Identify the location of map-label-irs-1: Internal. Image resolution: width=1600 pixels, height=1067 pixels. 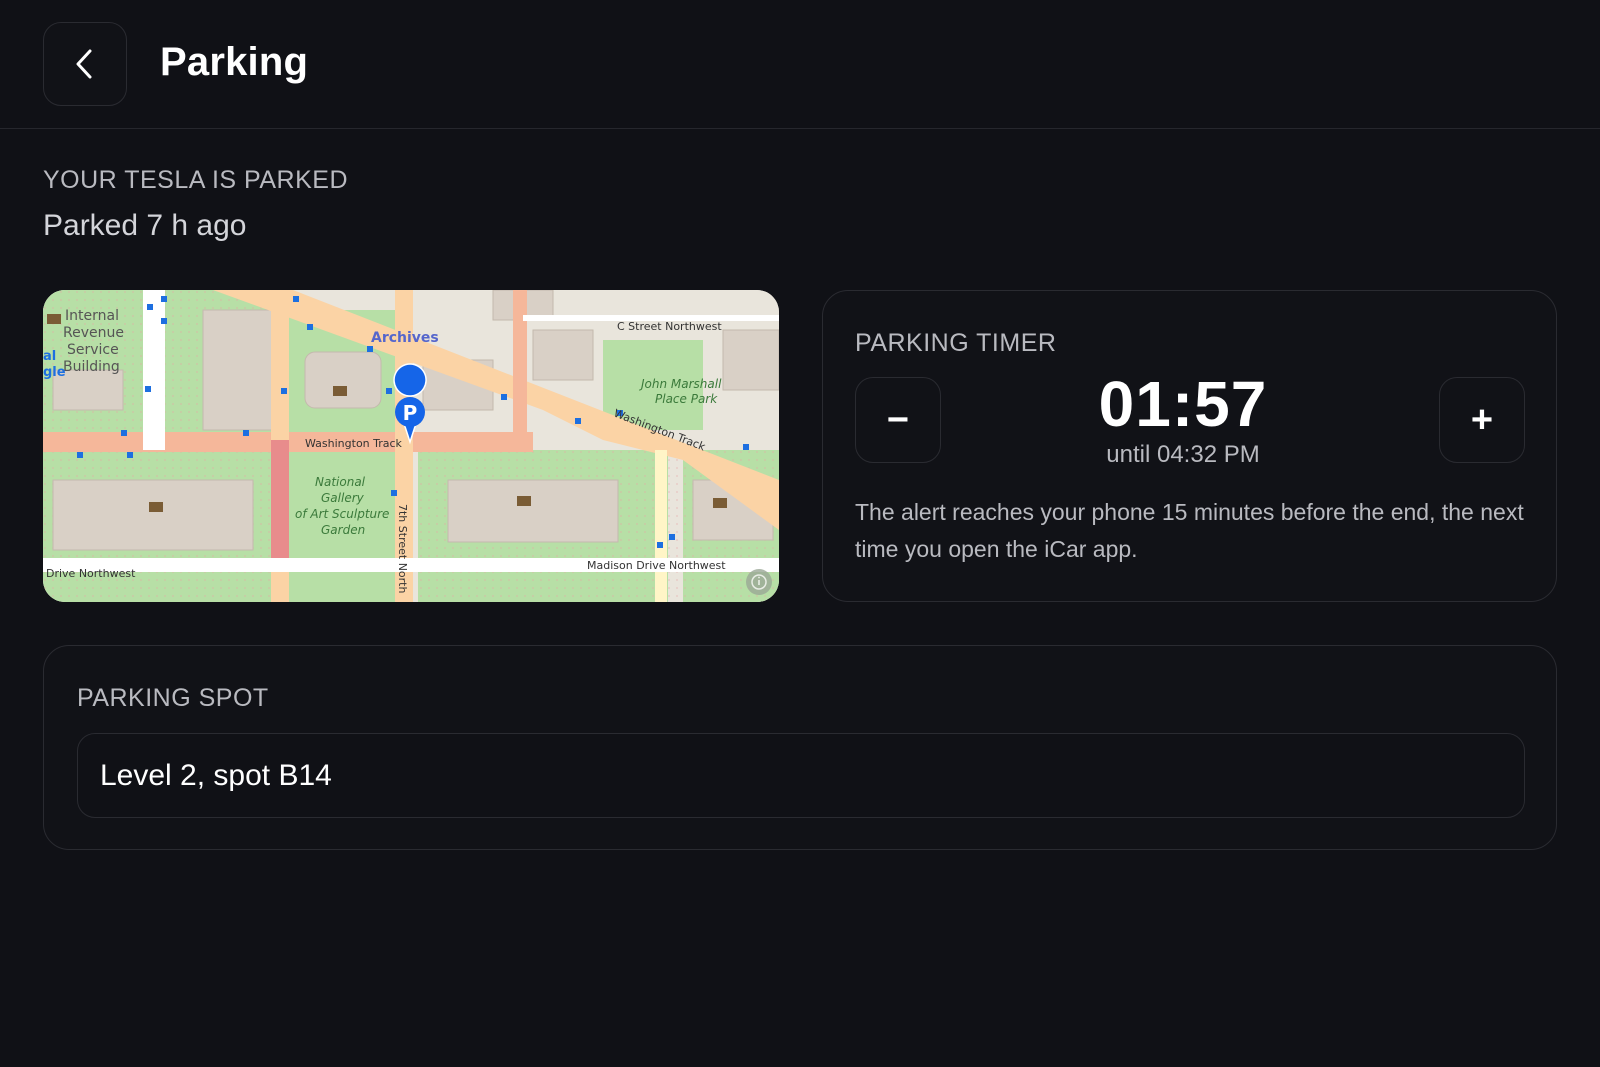
(92, 316).